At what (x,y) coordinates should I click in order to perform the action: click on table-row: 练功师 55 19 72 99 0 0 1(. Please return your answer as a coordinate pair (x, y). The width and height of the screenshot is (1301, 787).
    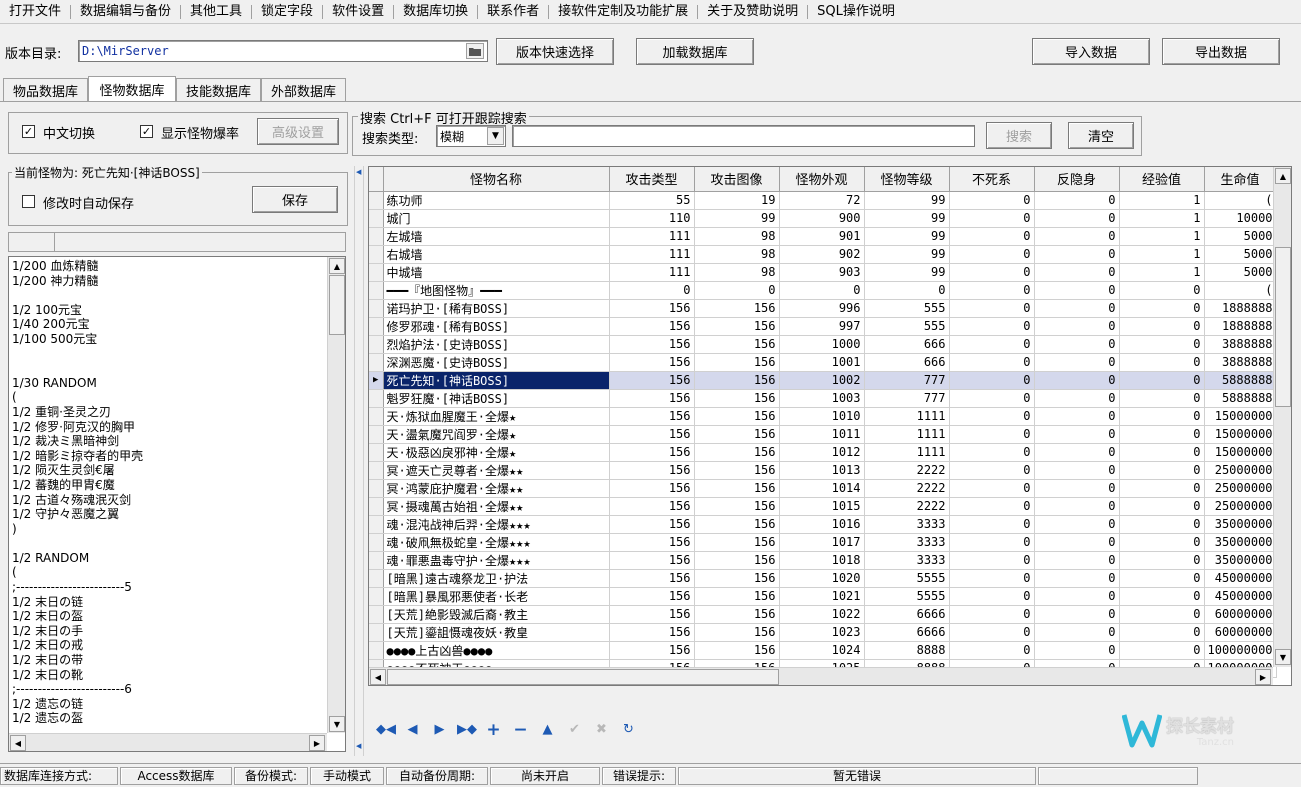
    Looking at the image, I should click on (823, 200).